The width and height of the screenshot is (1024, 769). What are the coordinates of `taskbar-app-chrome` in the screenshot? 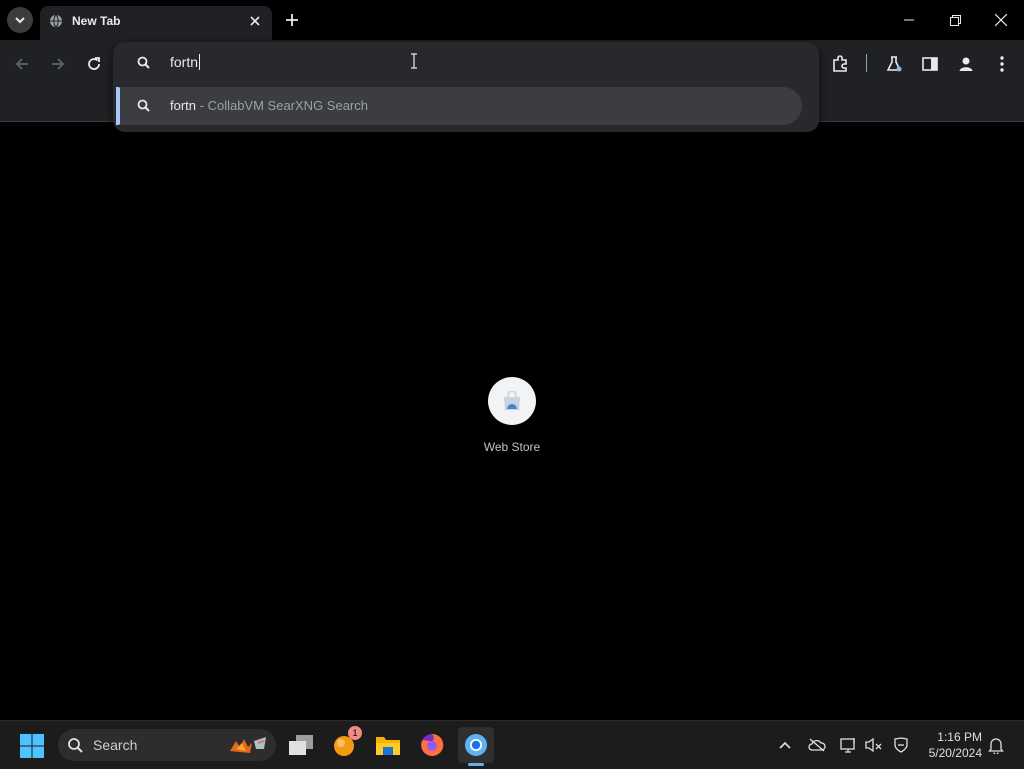 It's located at (476, 745).